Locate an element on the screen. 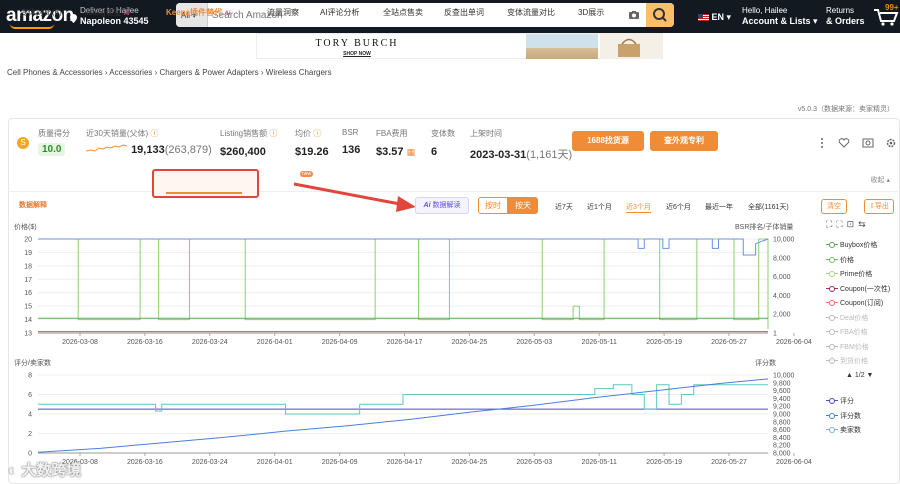  fba-value: $3.57 ▦ is located at coordinates (395, 152).